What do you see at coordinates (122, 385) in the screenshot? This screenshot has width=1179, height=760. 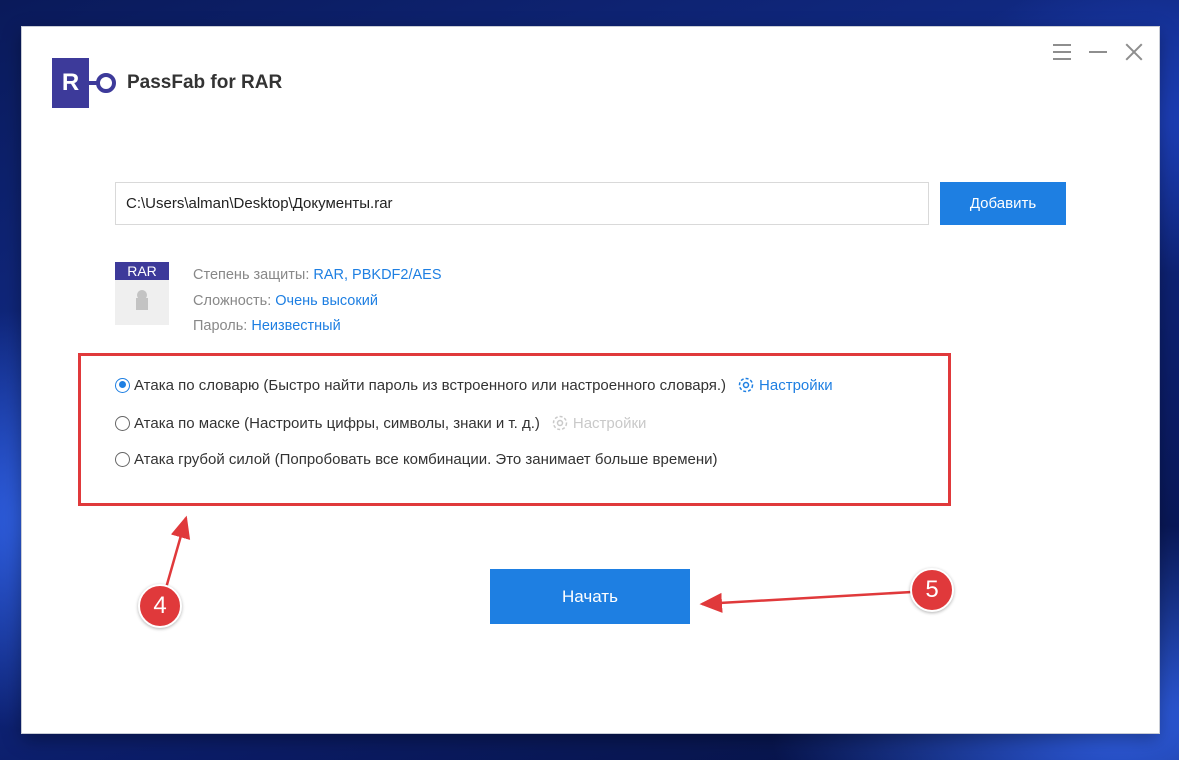 I see `radio-dictionary` at bounding box center [122, 385].